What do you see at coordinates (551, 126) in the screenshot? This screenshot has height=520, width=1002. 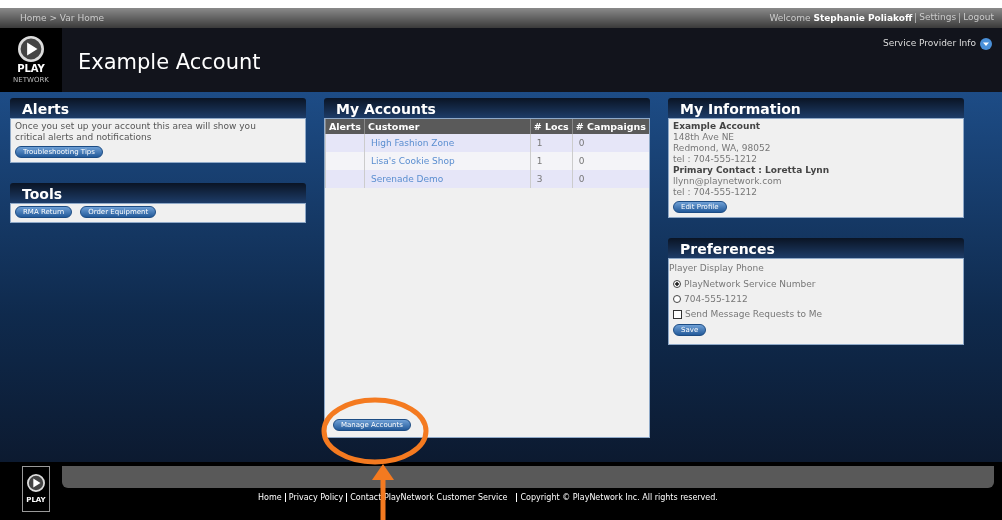 I see `column-header: # Locs` at bounding box center [551, 126].